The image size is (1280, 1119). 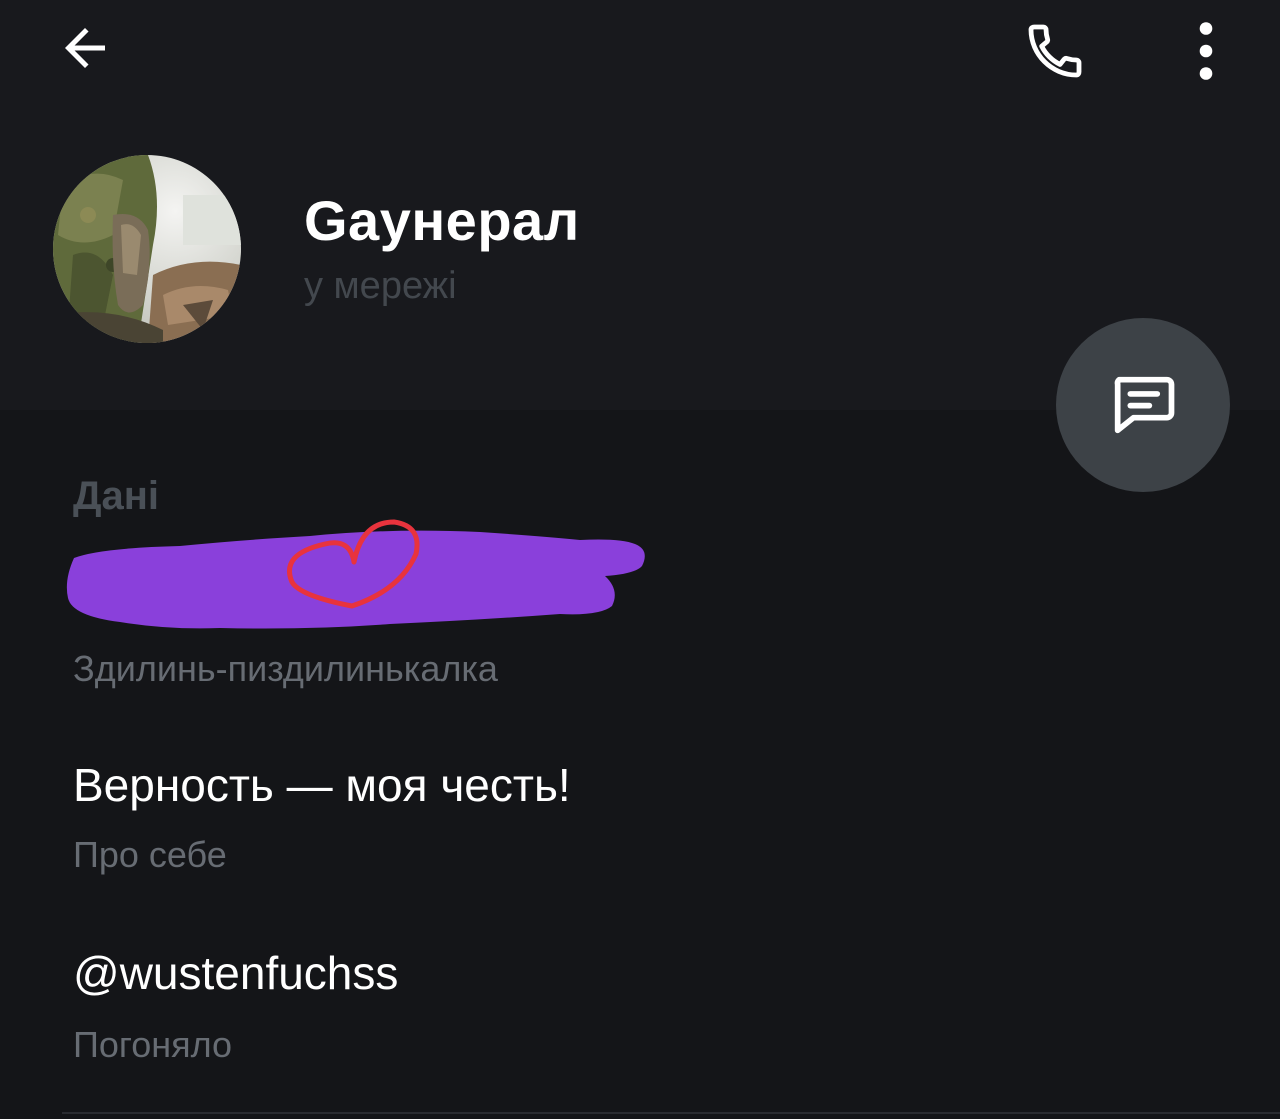 I want to click on message-button, so click(x=1143, y=405).